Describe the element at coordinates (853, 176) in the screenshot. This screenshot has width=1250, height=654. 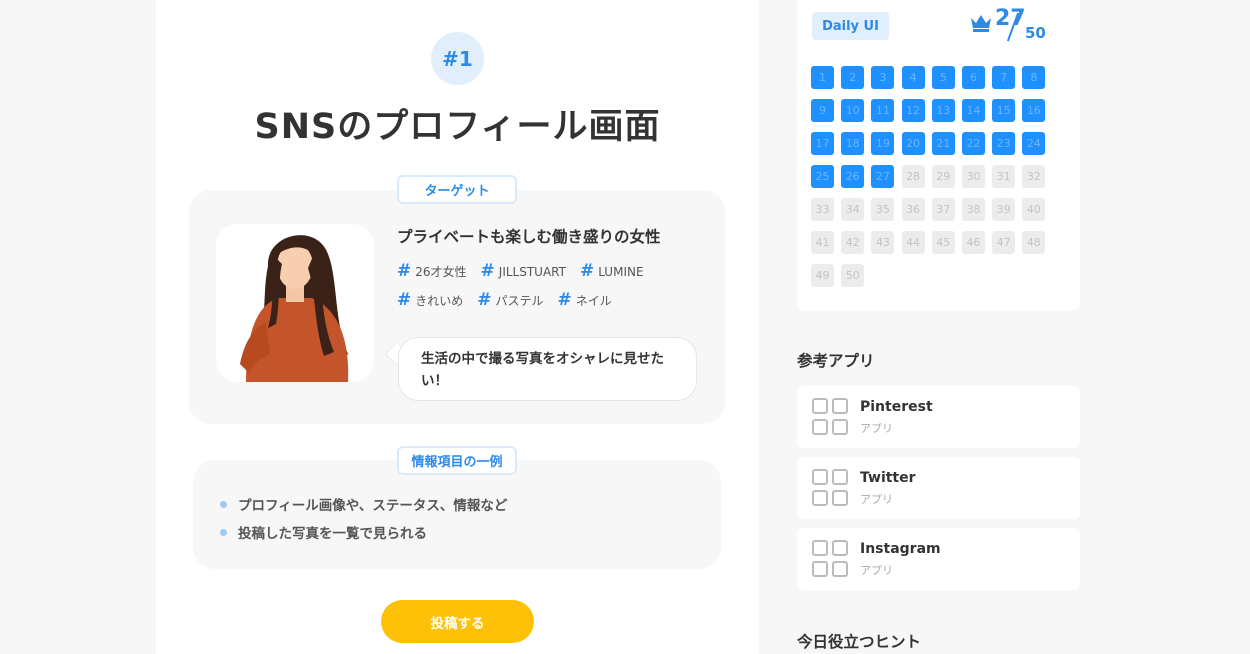
I see `day-cell: 26` at that location.